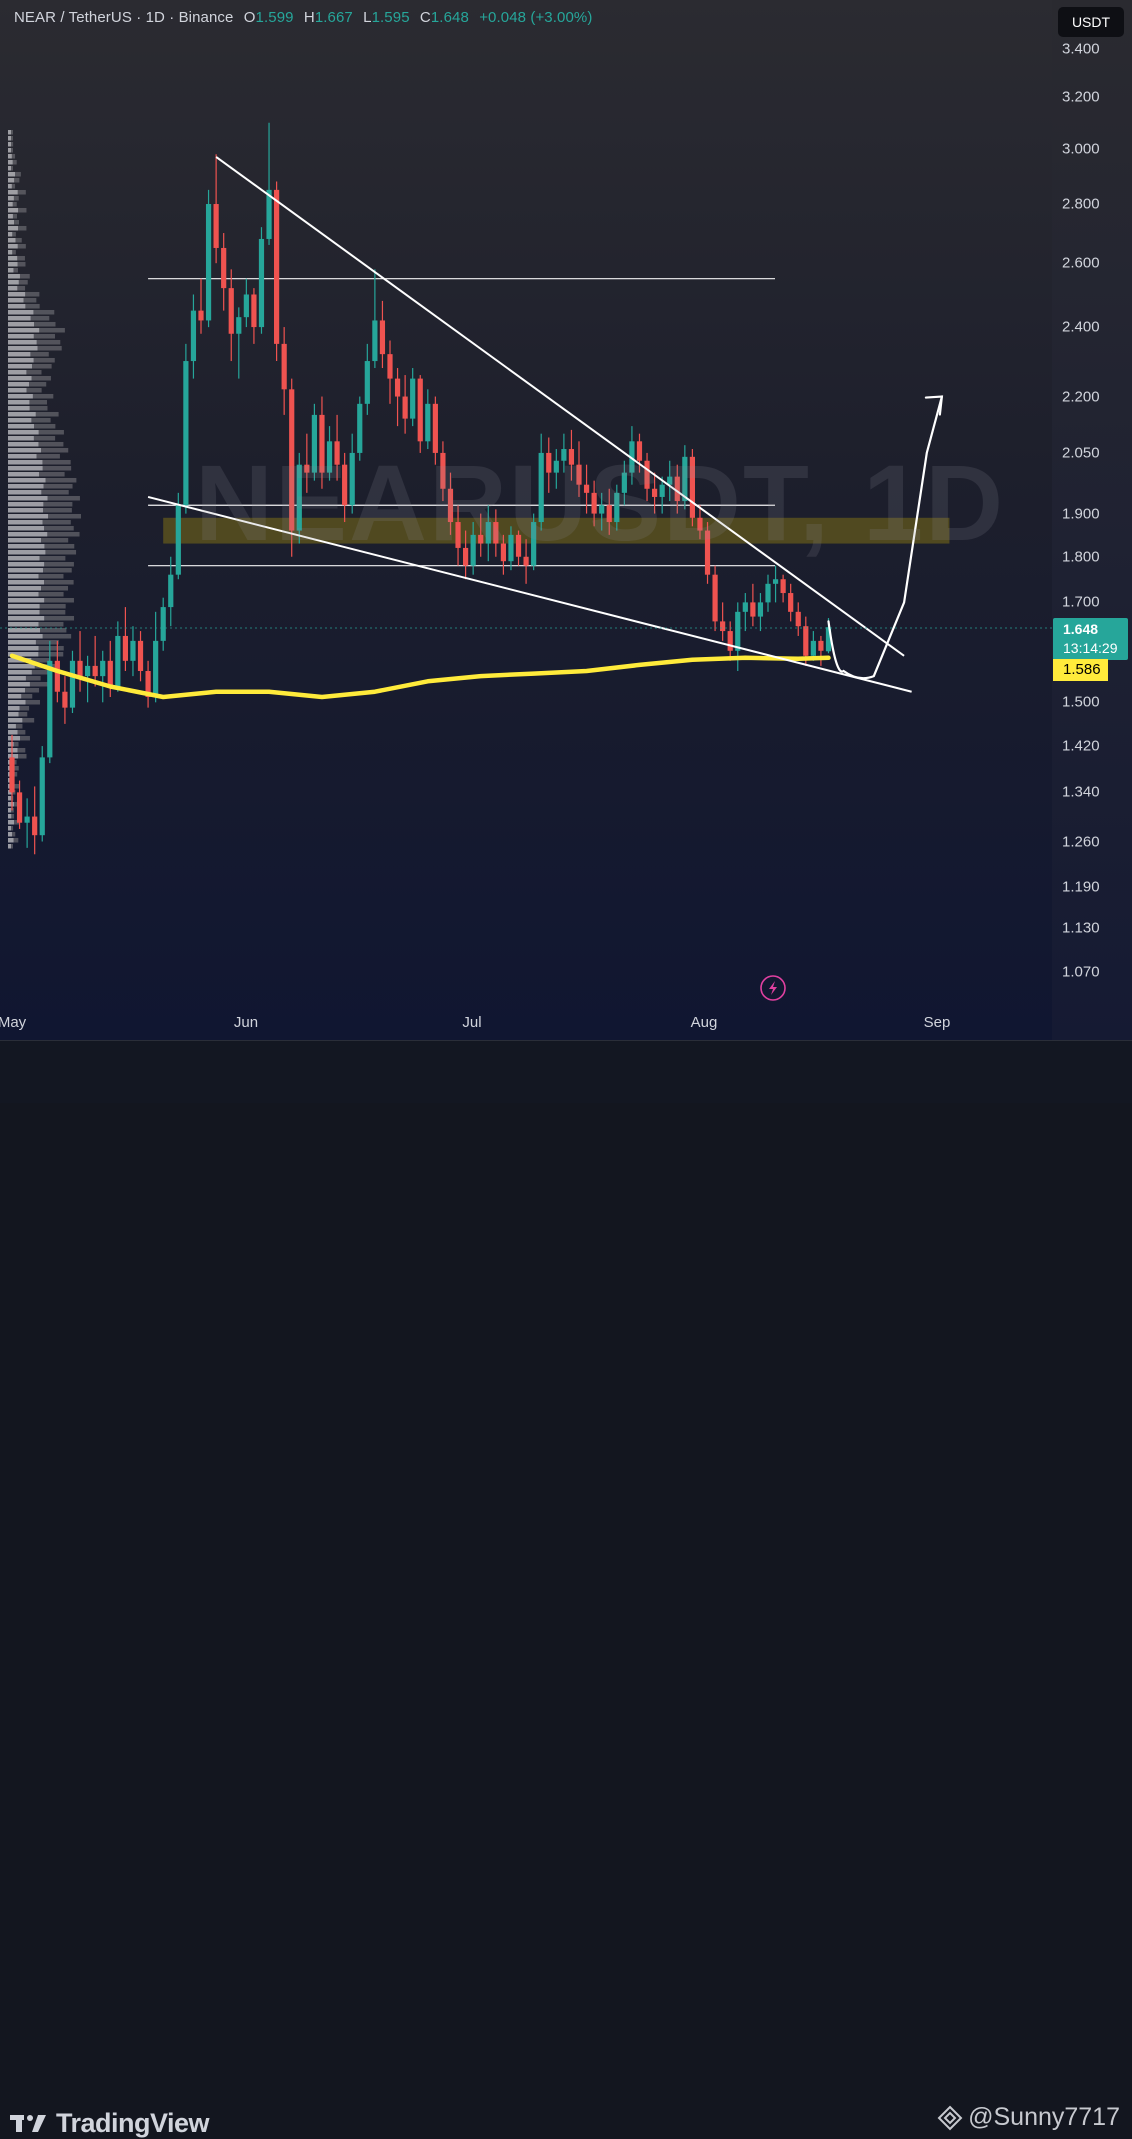 Image resolution: width=1132 pixels, height=2139 pixels. I want to click on currency-button: USDT, so click(1091, 22).